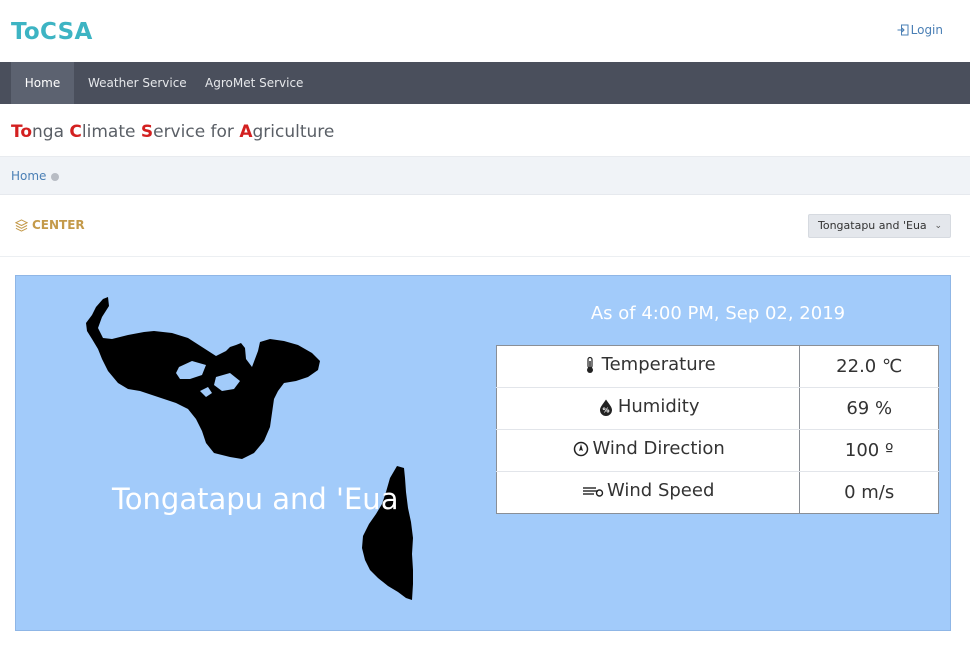 The height and width of the screenshot is (647, 970). I want to click on humidity-icon: %, so click(605, 407).